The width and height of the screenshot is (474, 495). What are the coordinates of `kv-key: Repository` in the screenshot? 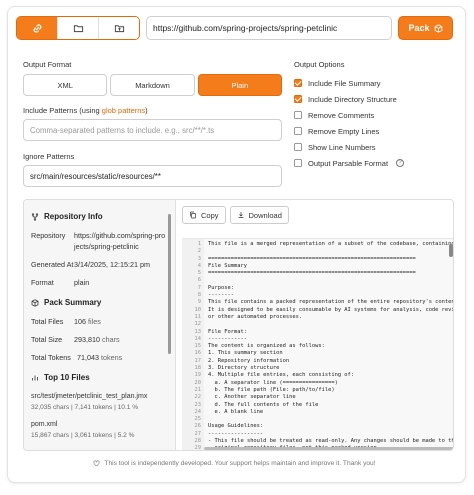 It's located at (48, 235).